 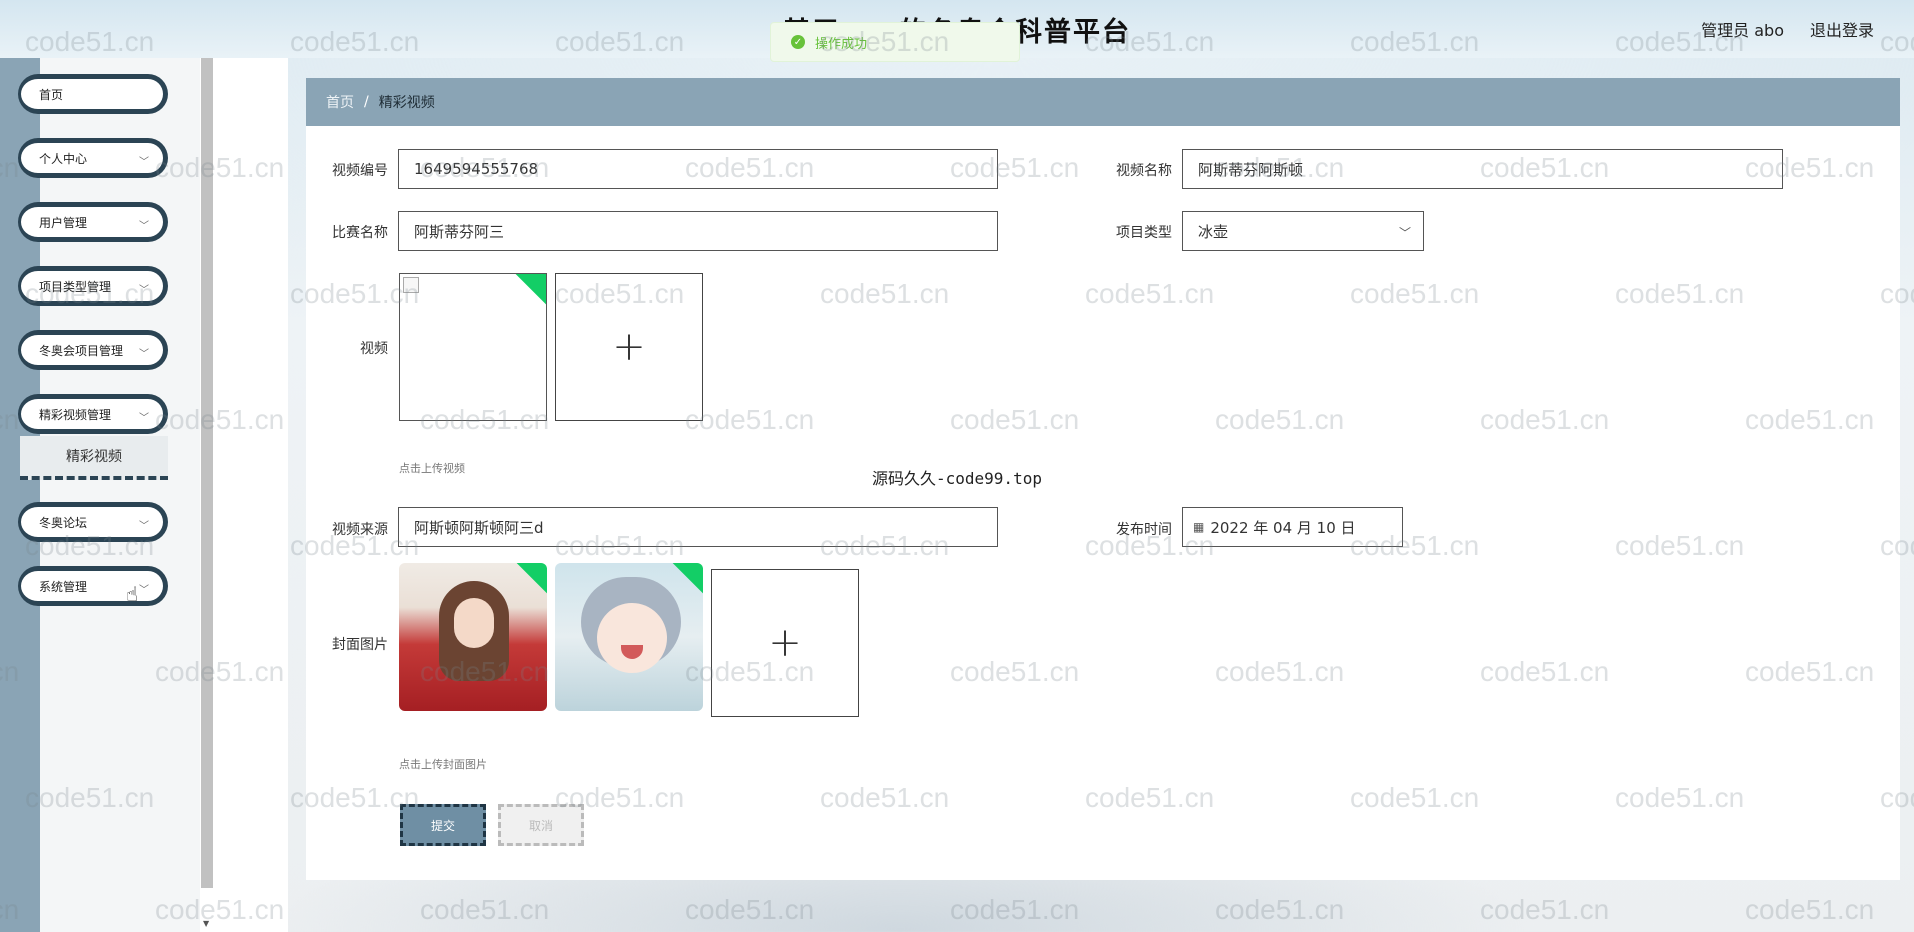 What do you see at coordinates (443, 825) in the screenshot?
I see `submit-button: 提交` at bounding box center [443, 825].